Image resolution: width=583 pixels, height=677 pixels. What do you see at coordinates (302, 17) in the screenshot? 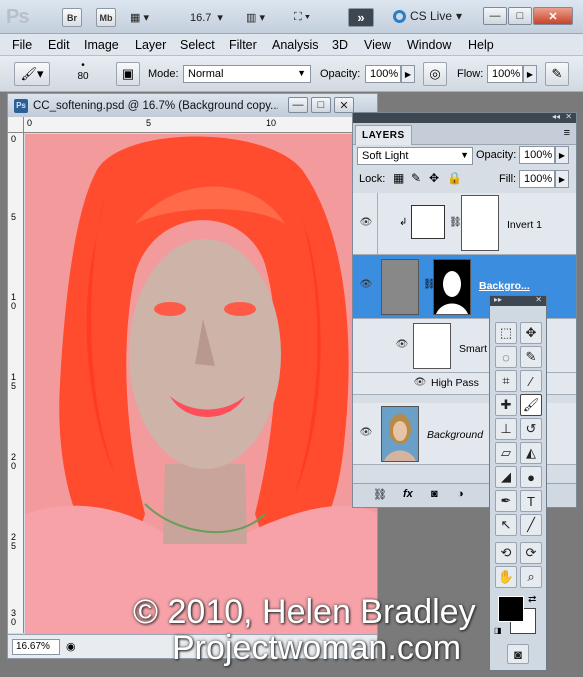
I see `screen-mode-dropdown: ⛶ ▾` at bounding box center [302, 17].